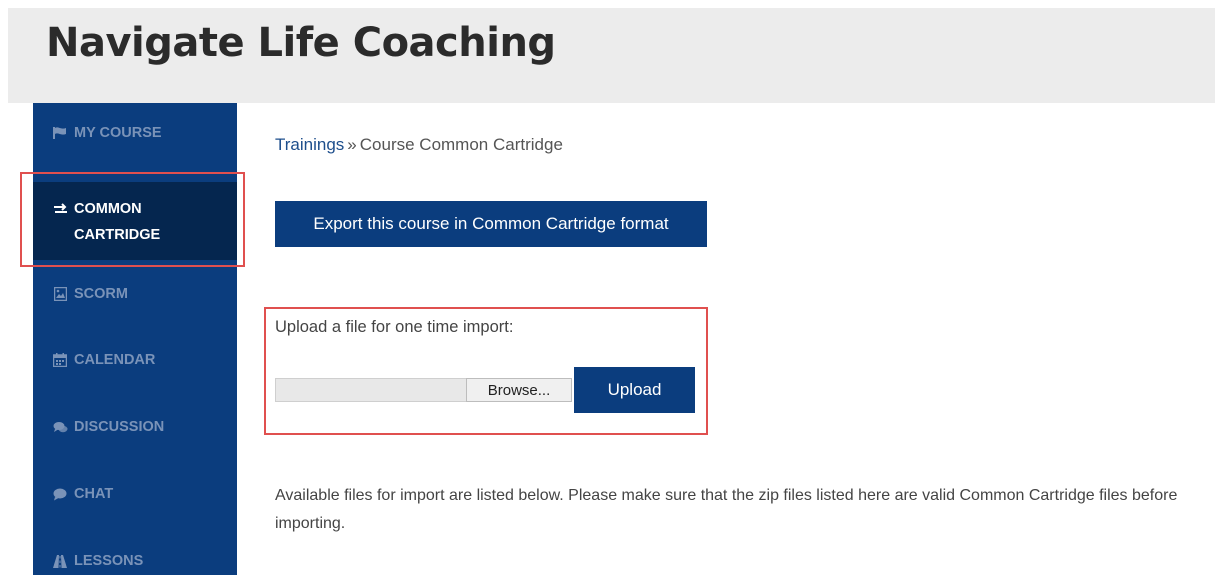 The height and width of the screenshot is (575, 1215). I want to click on sidebar-item-scorm: SCORM, so click(135, 294).